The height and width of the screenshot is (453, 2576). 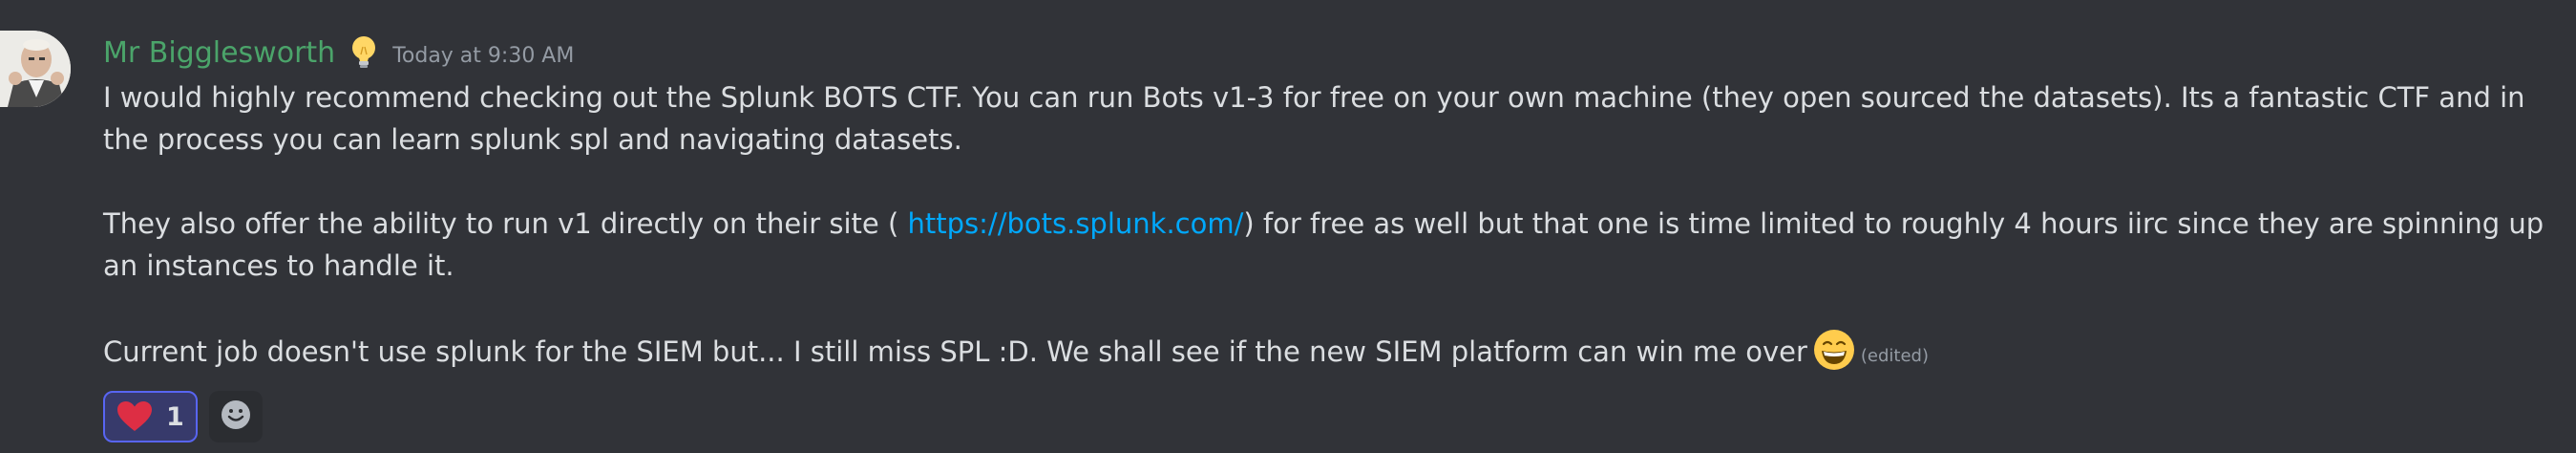 I want to click on reaction-count: 1, so click(x=175, y=416).